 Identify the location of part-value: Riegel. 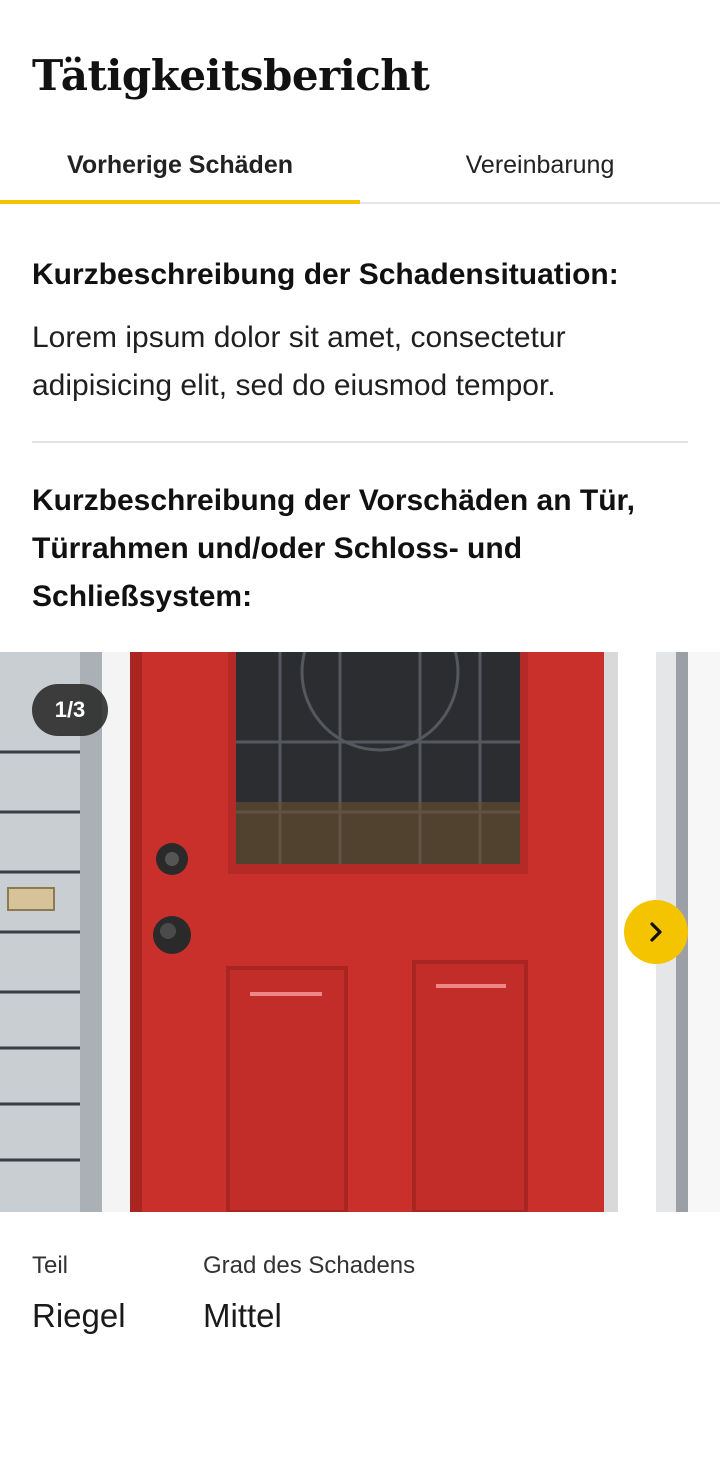
(79, 1315).